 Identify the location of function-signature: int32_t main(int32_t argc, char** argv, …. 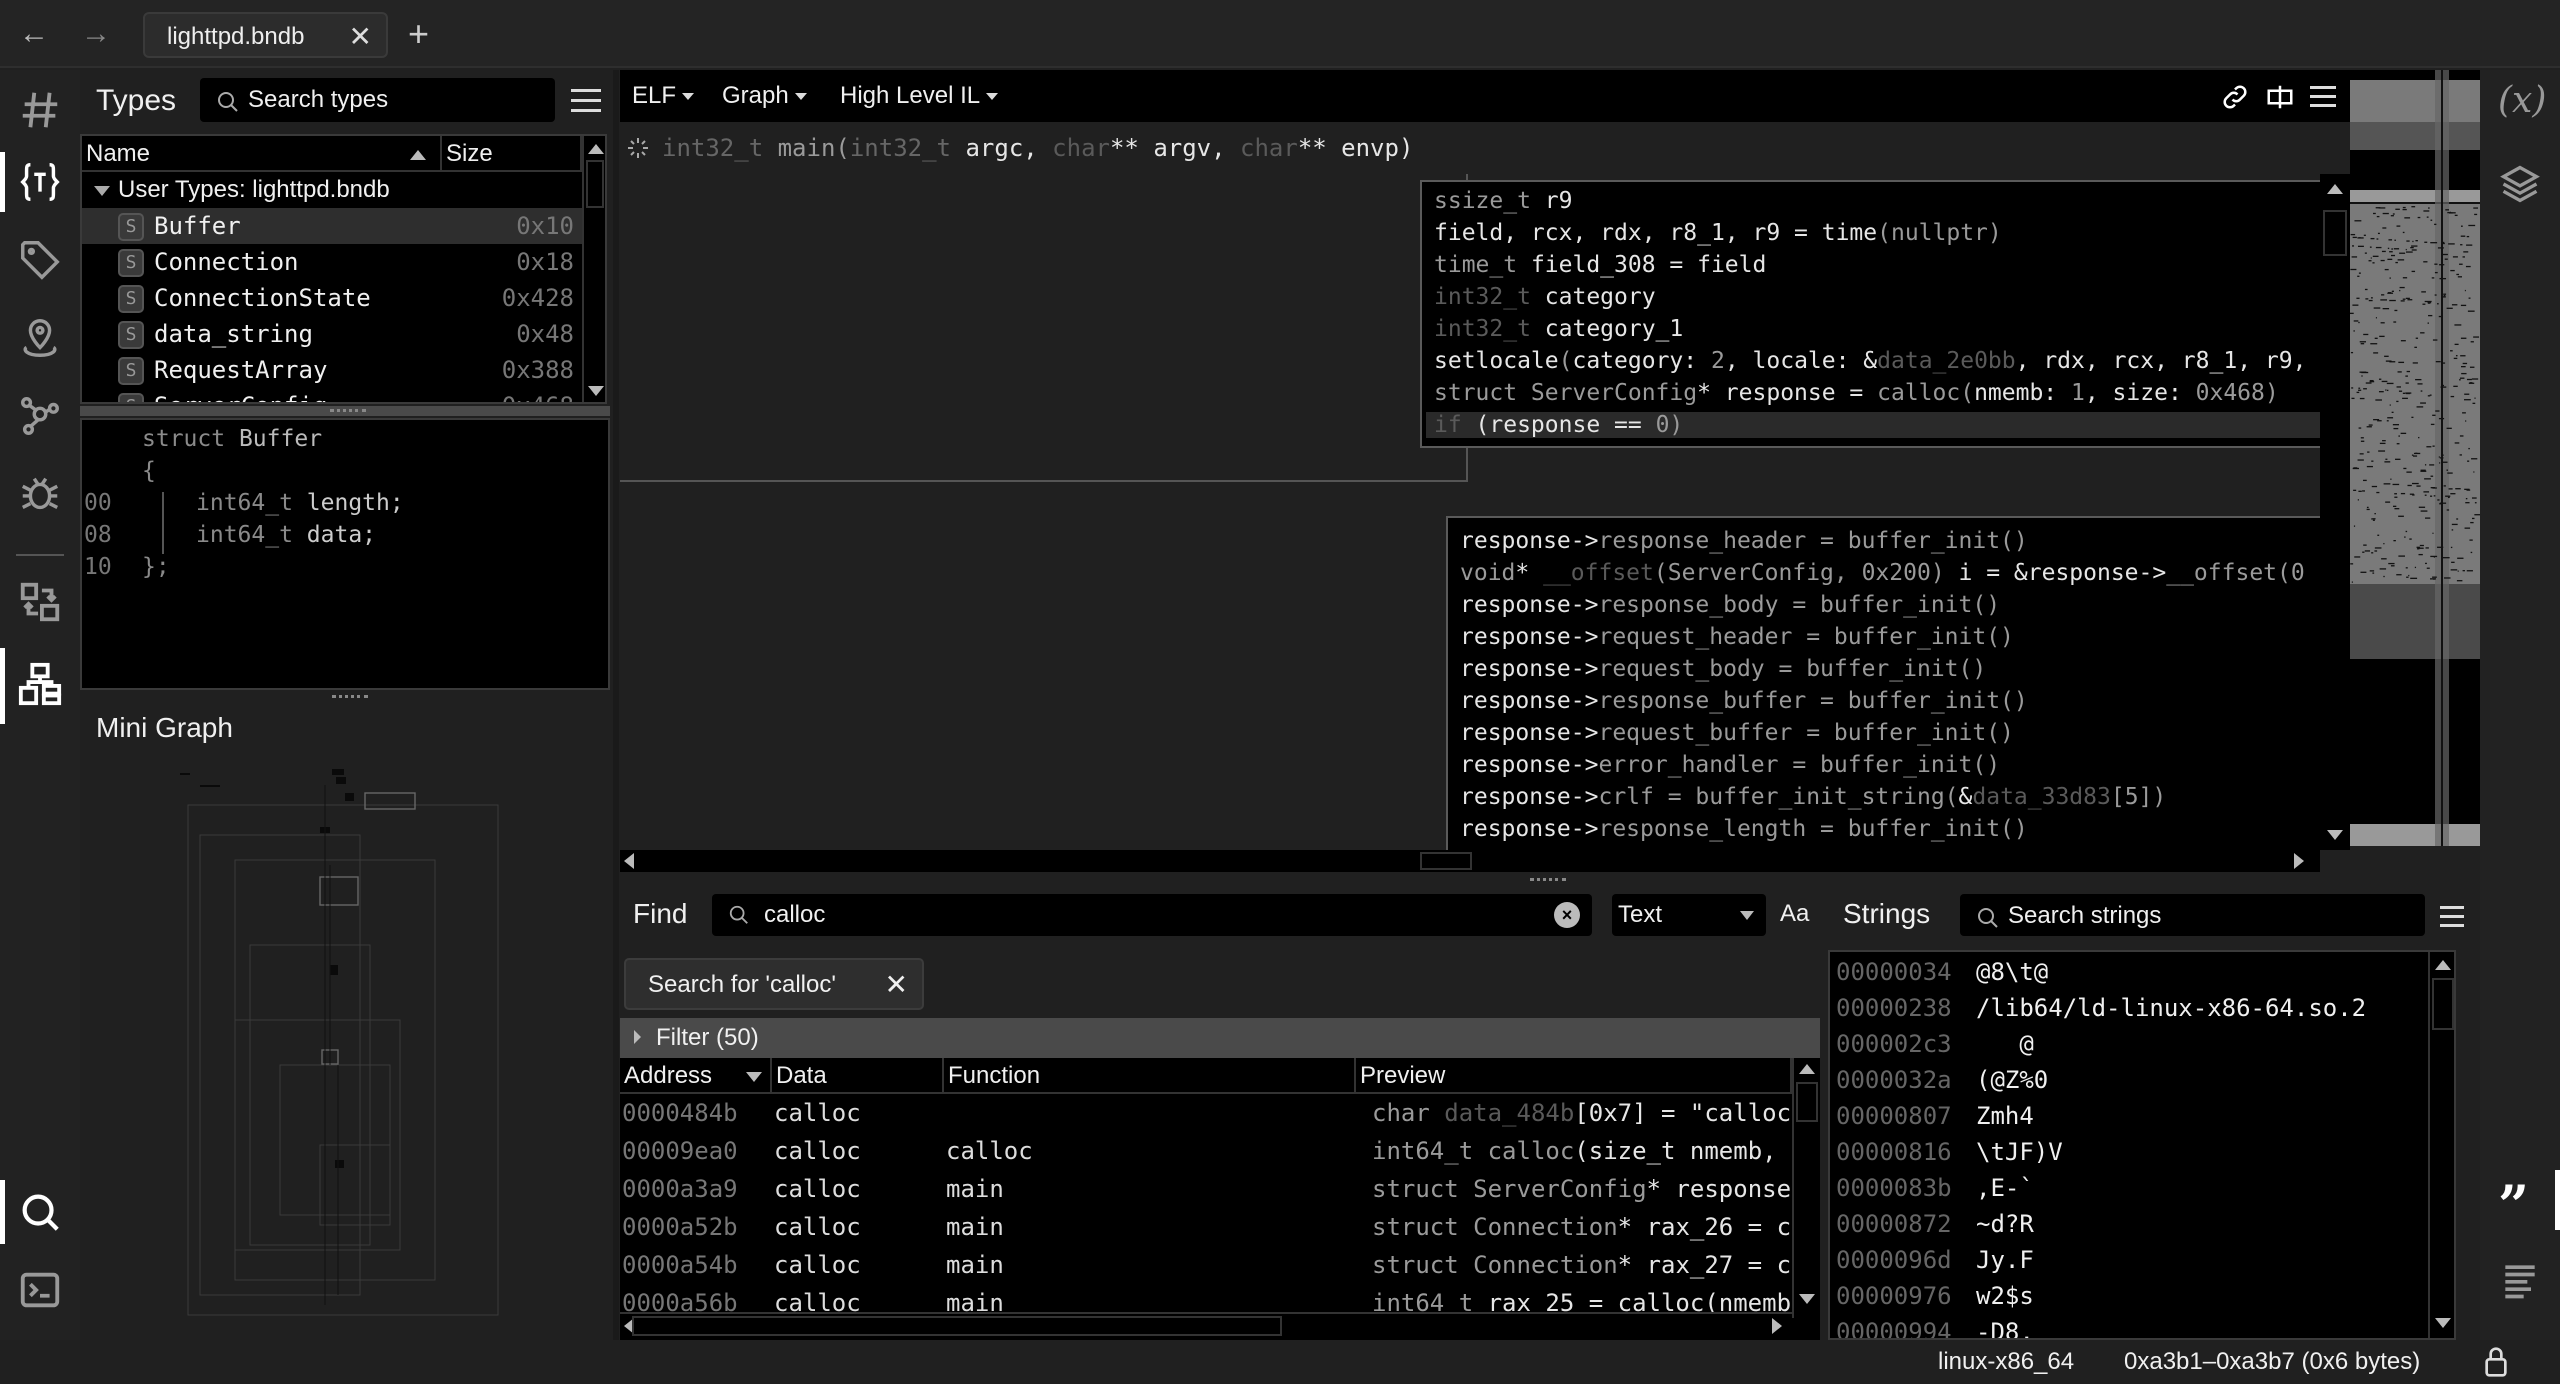
(1037, 148).